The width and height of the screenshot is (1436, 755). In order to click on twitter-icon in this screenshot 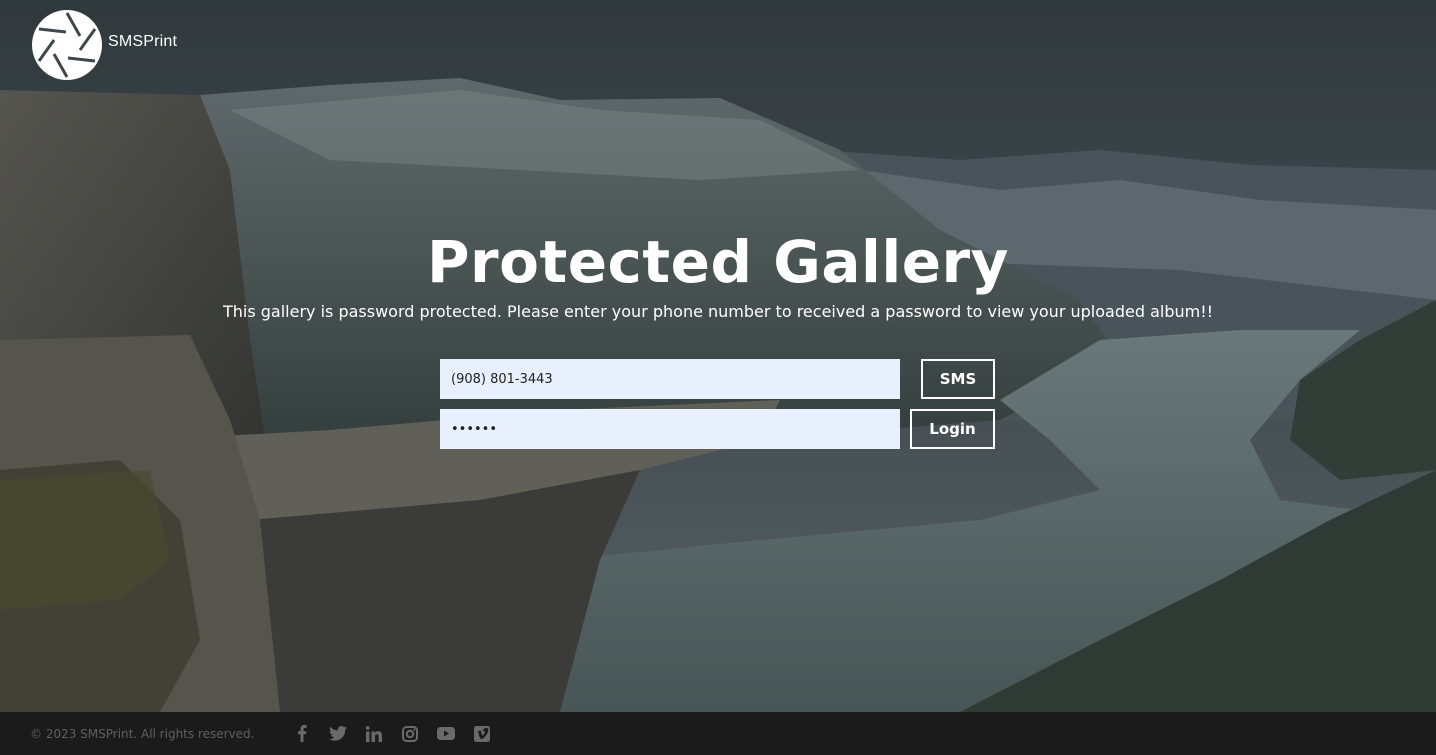, I will do `click(338, 734)`.